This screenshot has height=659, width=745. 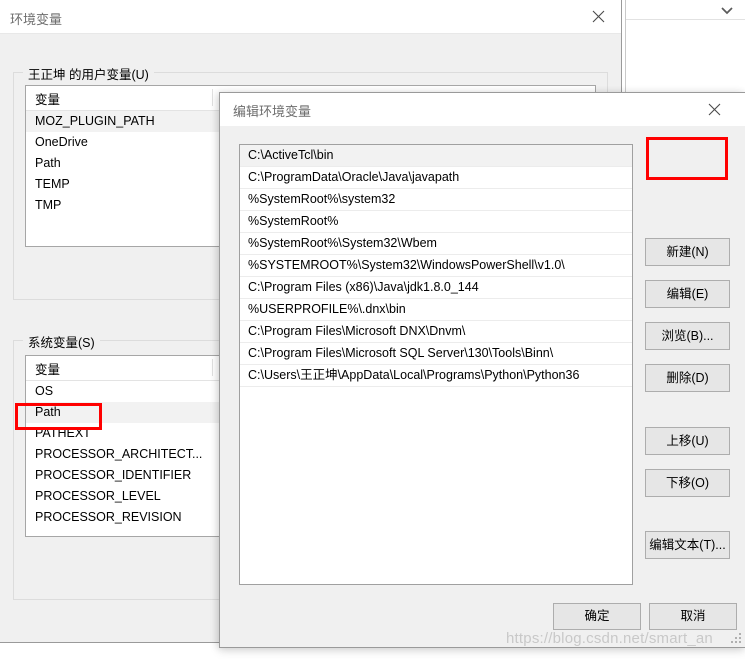 I want to click on edit-dialog-close-button, so click(x=714, y=109).